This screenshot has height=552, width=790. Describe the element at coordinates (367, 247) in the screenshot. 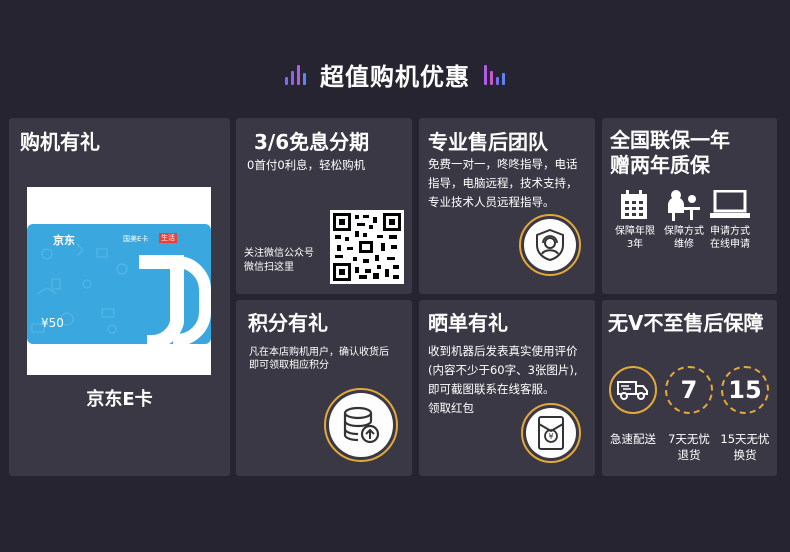

I see `wechat-qr-code` at that location.